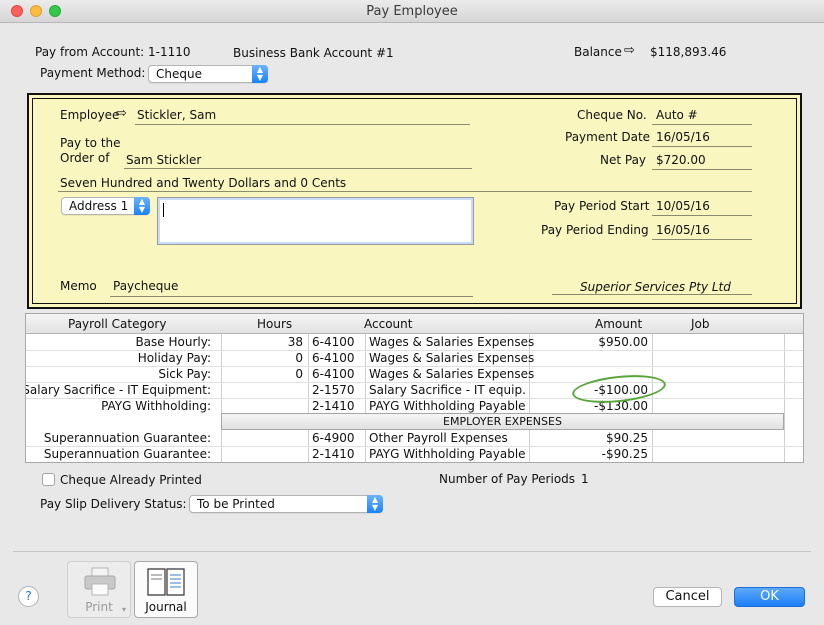  Describe the element at coordinates (333, 390) in the screenshot. I see `row-account-number: 2-1570` at that location.